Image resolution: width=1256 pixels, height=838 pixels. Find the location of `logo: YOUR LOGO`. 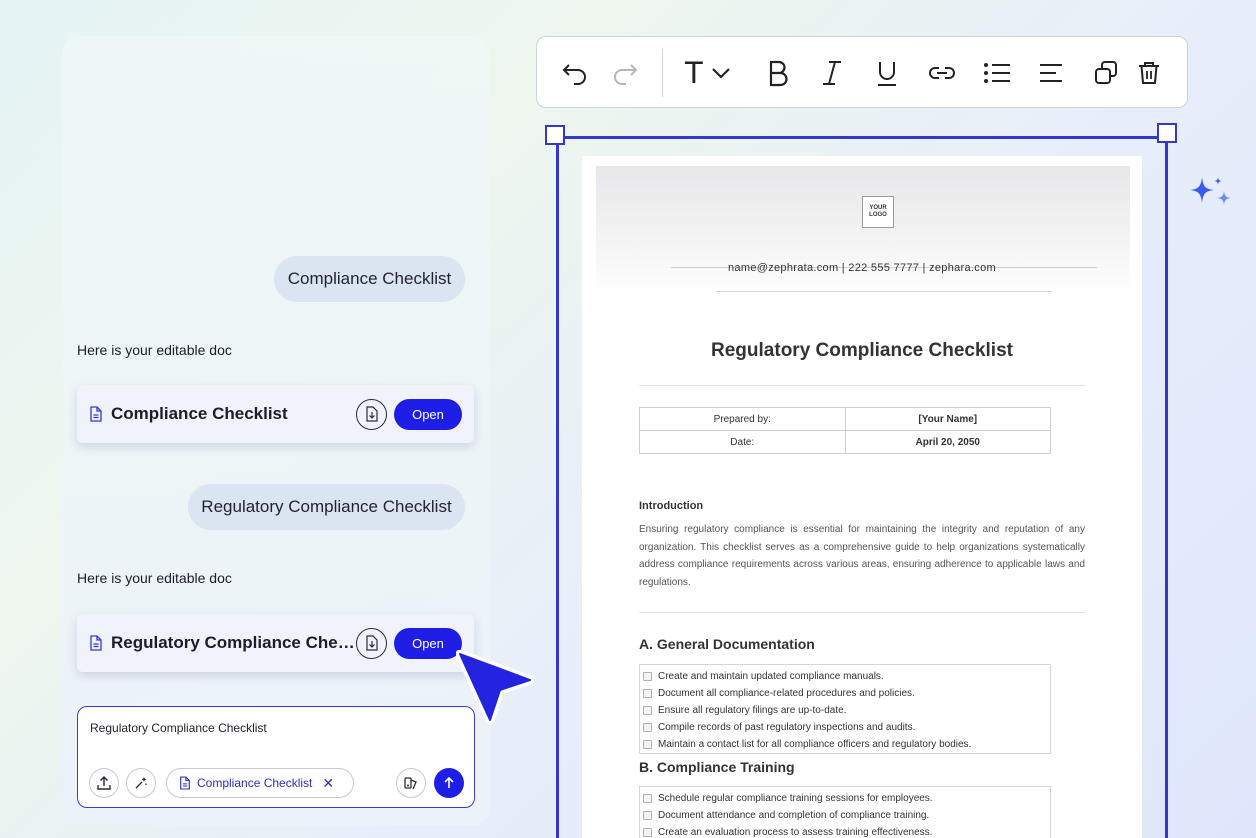

logo: YOUR LOGO is located at coordinates (878, 212).